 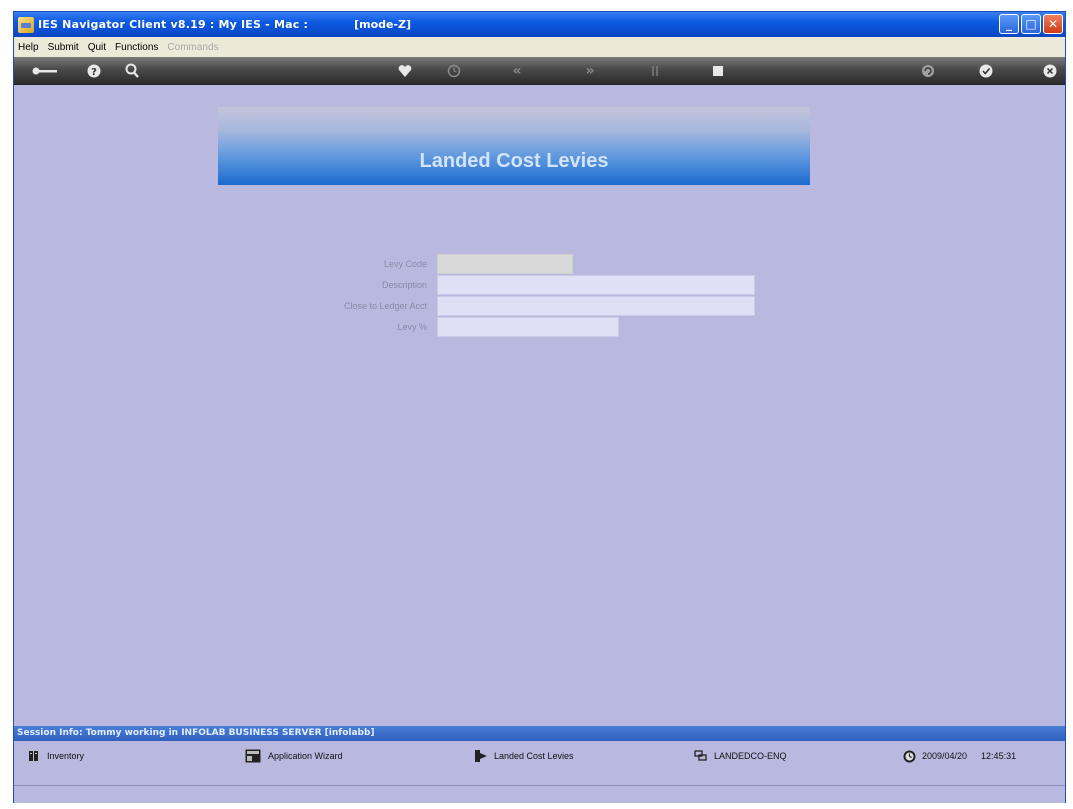 I want to click on task-screen-code: LANDEDCO-ENQ, so click(x=740, y=756).